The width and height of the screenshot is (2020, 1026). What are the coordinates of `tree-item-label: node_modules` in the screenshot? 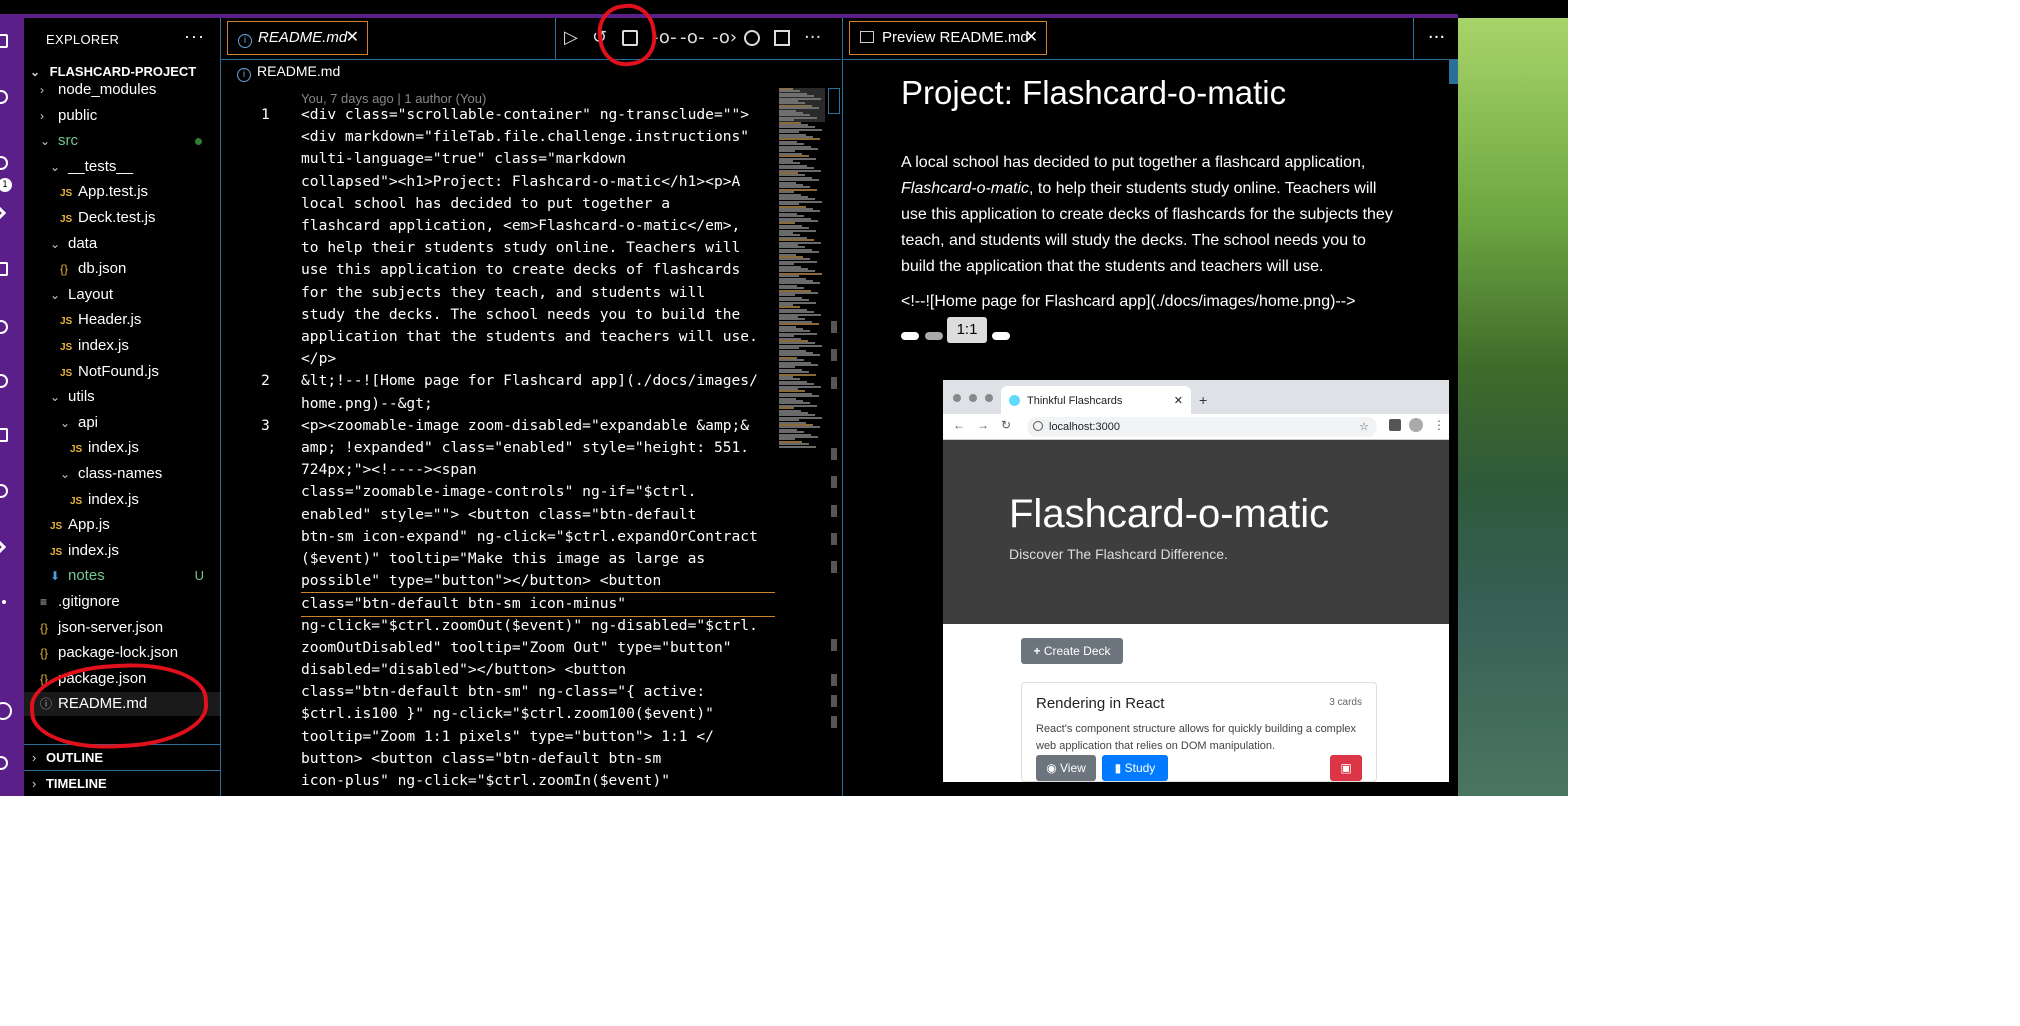 It's located at (107, 89).